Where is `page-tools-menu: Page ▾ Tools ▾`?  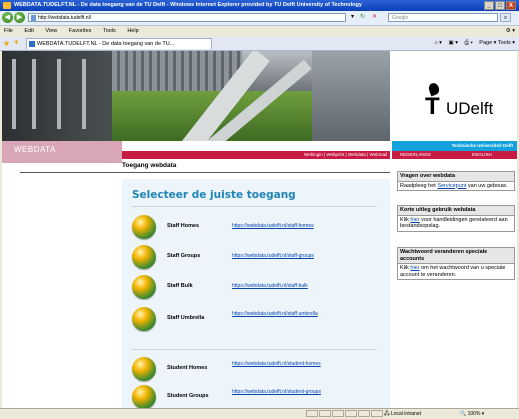 page-tools-menu: Page ▾ Tools ▾ is located at coordinates (497, 43).